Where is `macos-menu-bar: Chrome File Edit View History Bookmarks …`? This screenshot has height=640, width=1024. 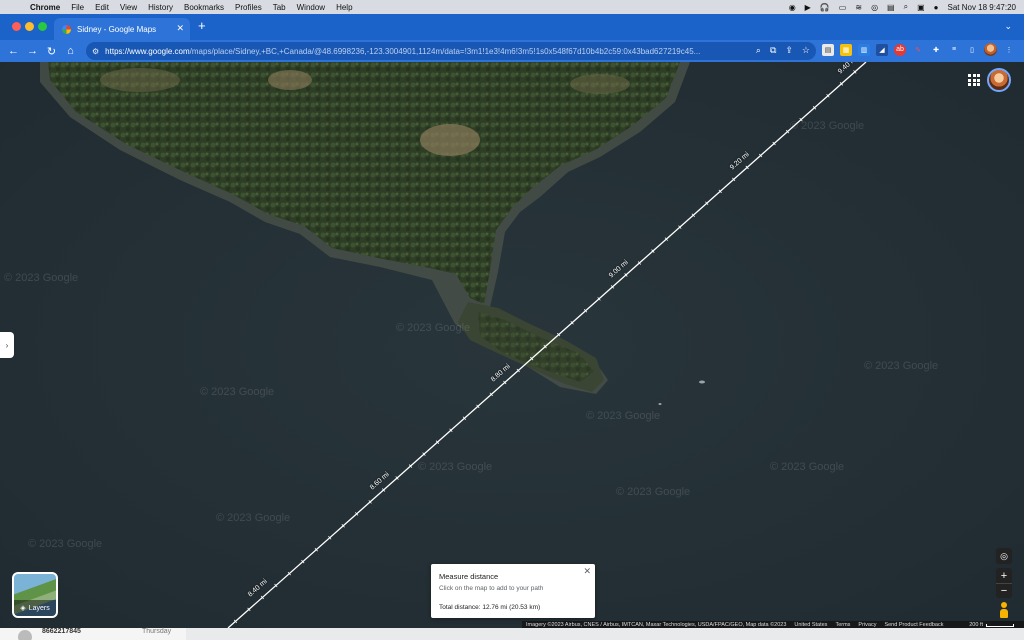
macos-menu-bar: Chrome File Edit View History Bookmarks … is located at coordinates (512, 7).